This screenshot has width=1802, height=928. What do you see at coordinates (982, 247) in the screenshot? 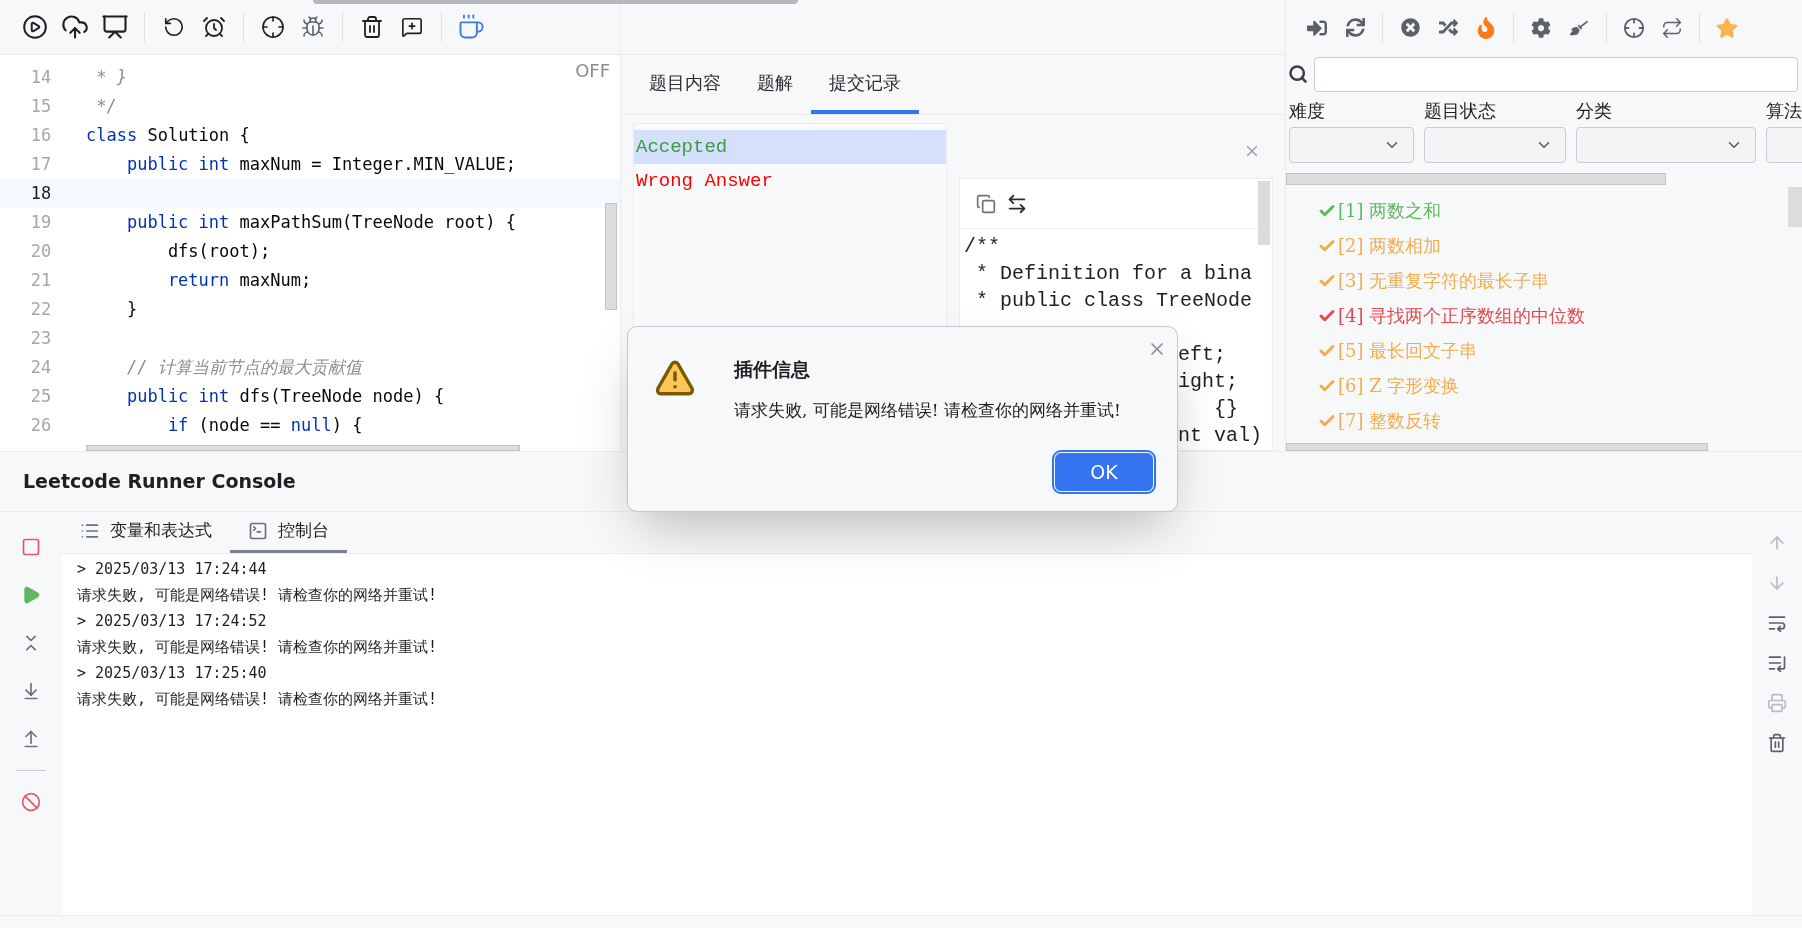
I see `code-line: /**` at bounding box center [982, 247].